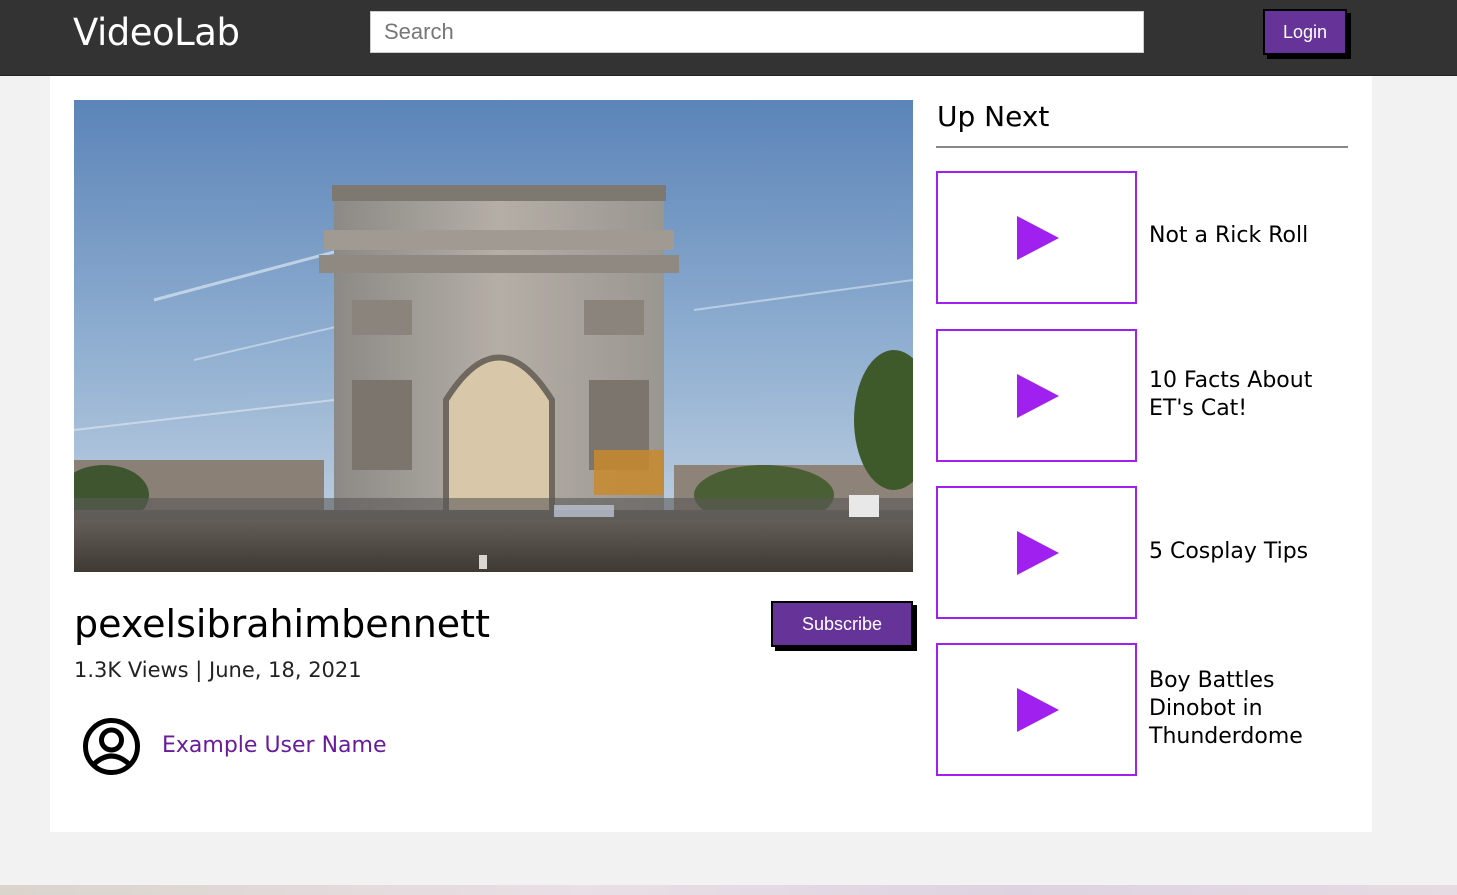  What do you see at coordinates (274, 745) in the screenshot?
I see `channel-user-name-link: Example User Name` at bounding box center [274, 745].